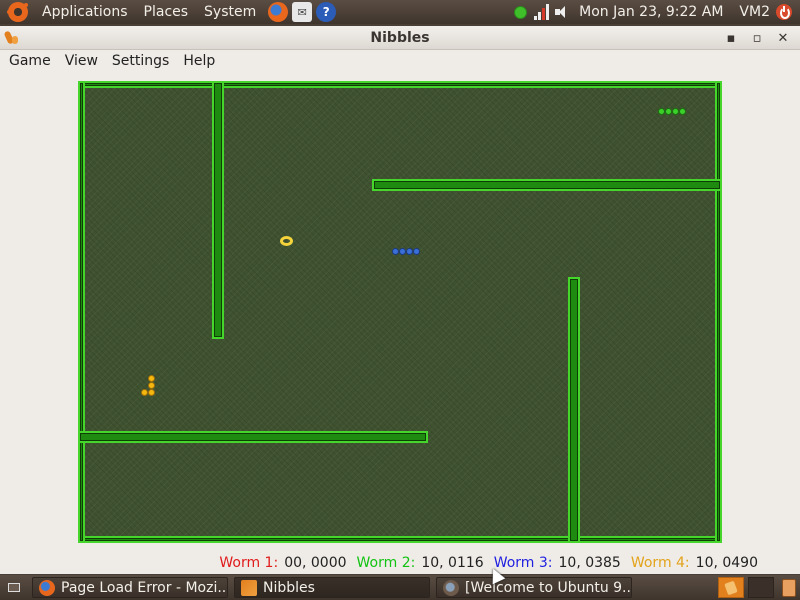 The width and height of the screenshot is (800, 600). I want to click on wall-right, so click(718, 312).